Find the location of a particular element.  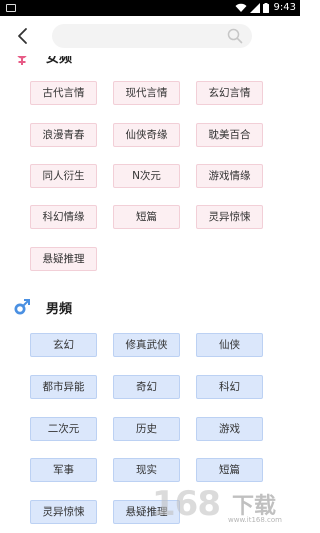

tag-male-8: 游戏 is located at coordinates (229, 429).